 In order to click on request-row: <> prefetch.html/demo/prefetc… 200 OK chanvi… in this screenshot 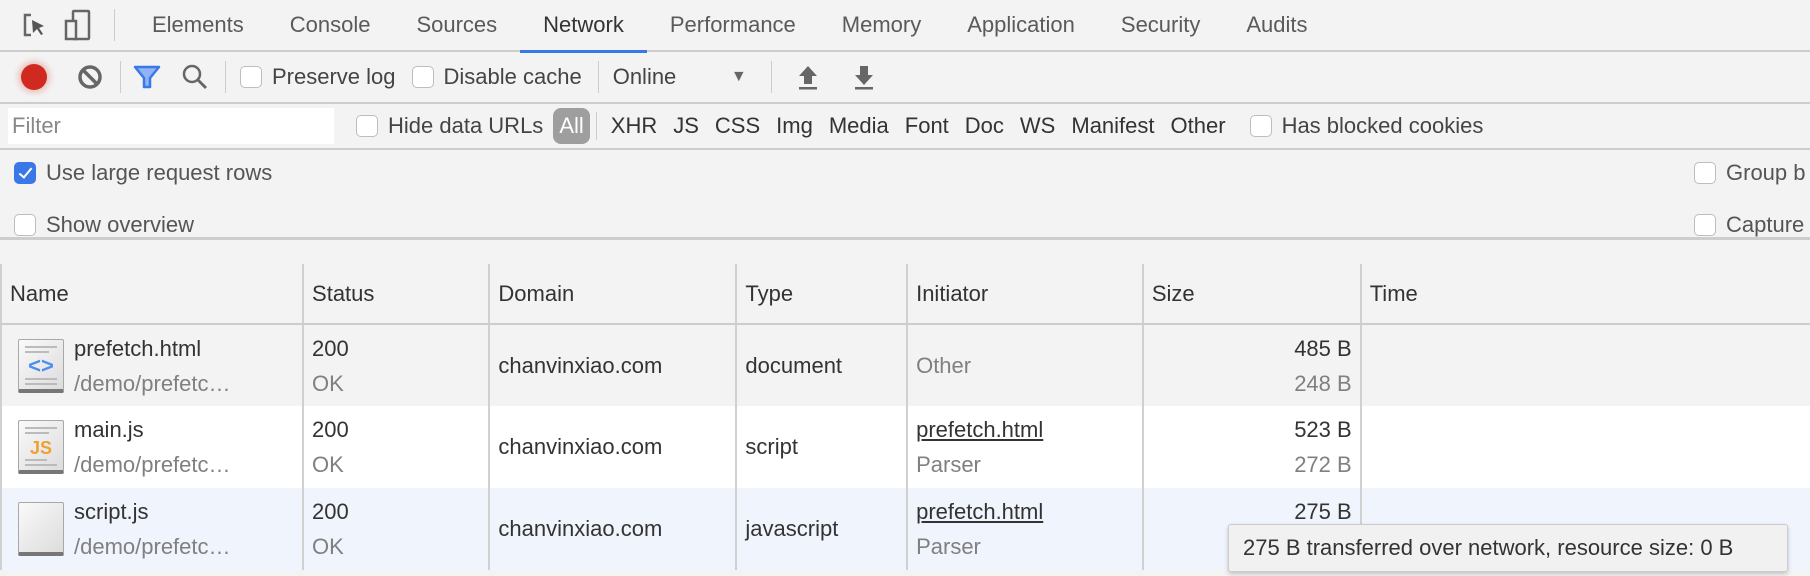, I will do `click(905, 365)`.